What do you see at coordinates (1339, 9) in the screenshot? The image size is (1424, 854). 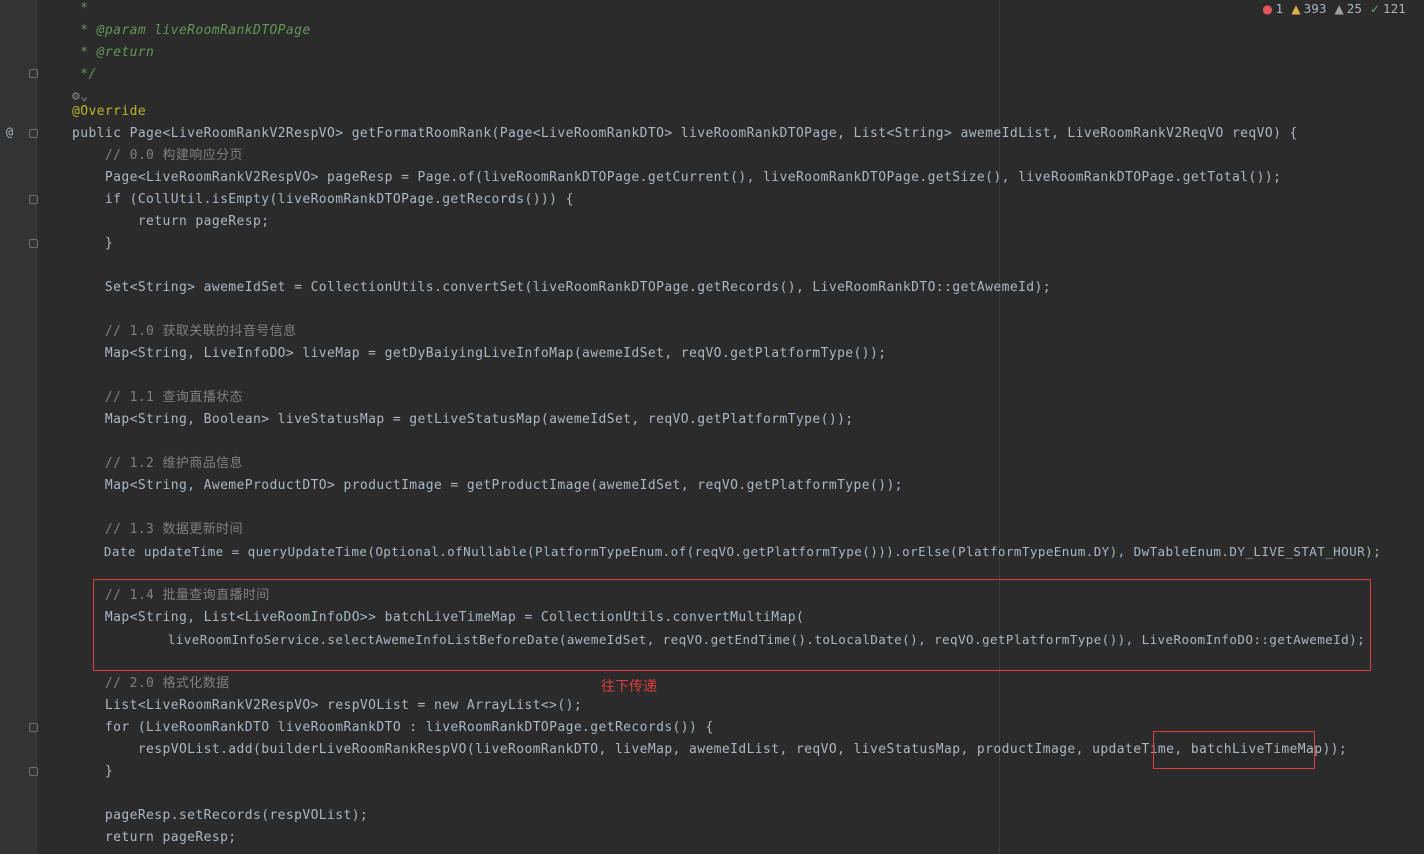 I see `weak-warning-icon: ▲` at bounding box center [1339, 9].